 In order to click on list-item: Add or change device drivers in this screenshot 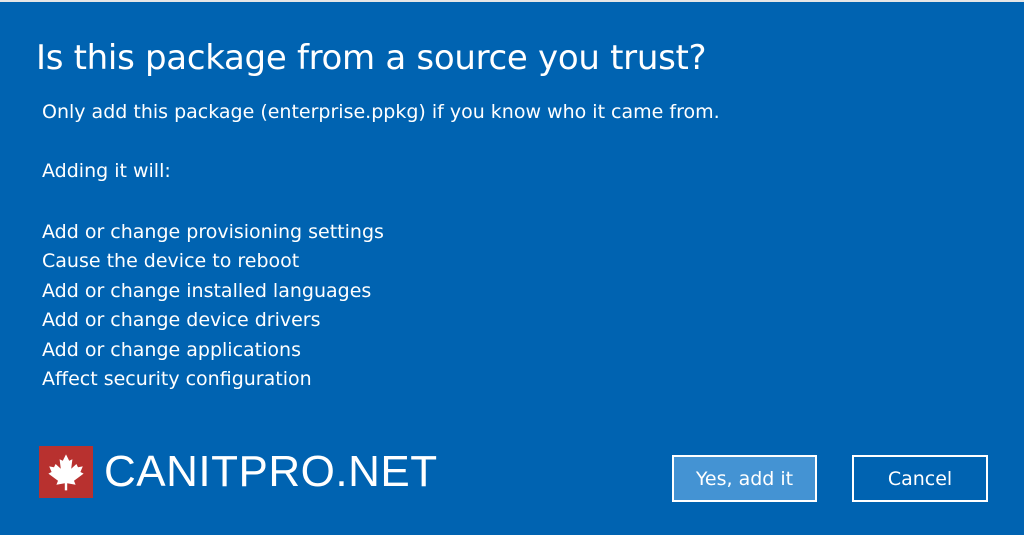, I will do `click(181, 320)`.